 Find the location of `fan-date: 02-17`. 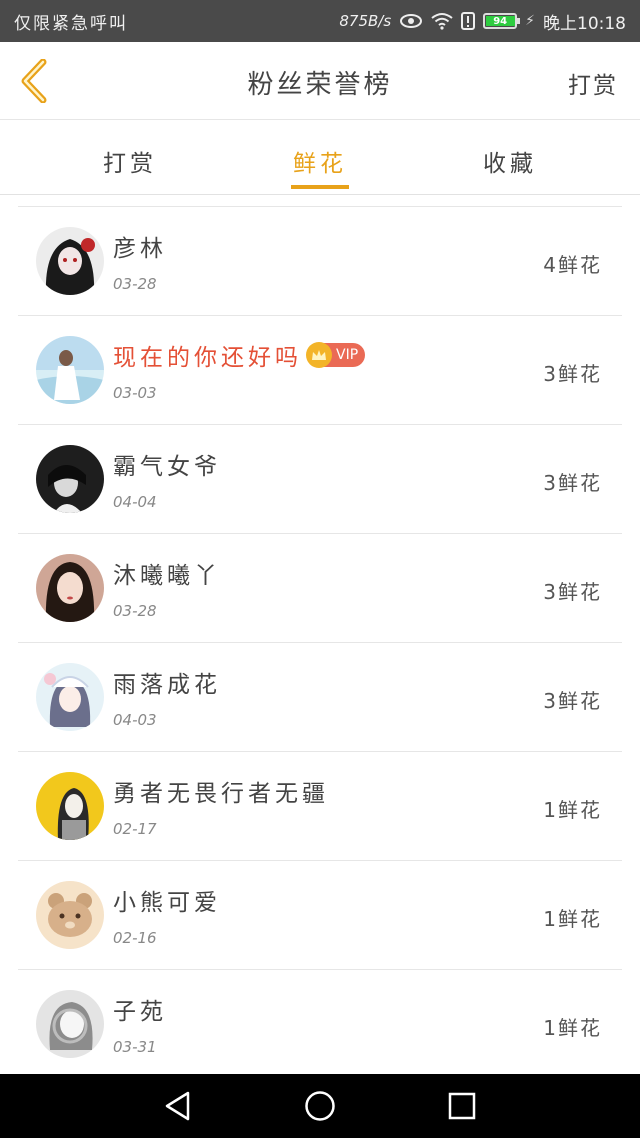

fan-date: 02-17 is located at coordinates (135, 829).